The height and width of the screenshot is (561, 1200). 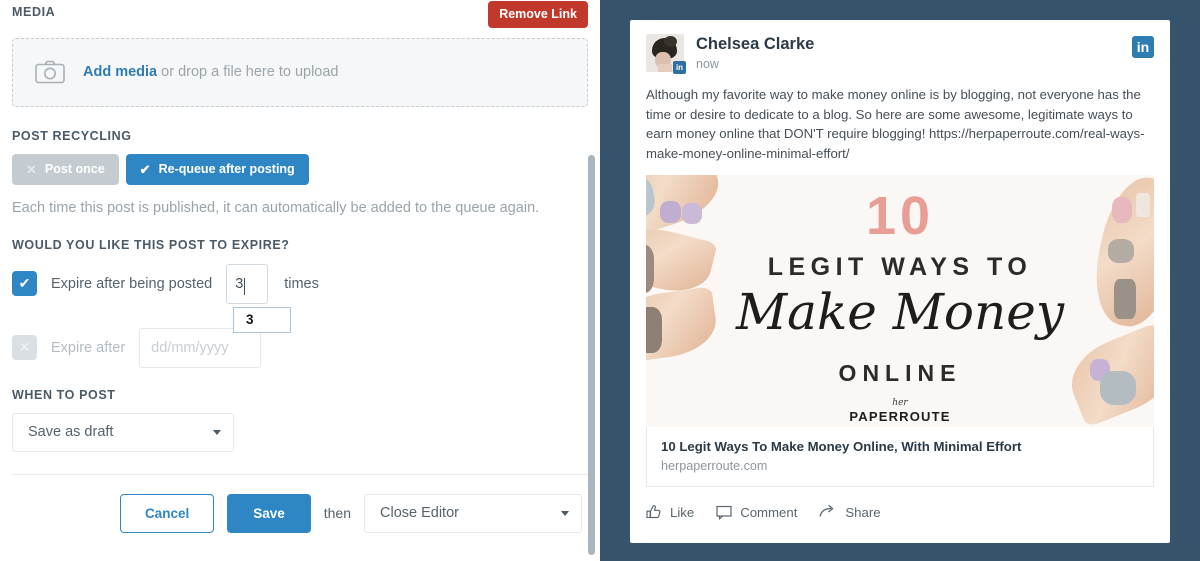 I want to click on when-to-post-label: WHEN TO POST, so click(x=64, y=394).